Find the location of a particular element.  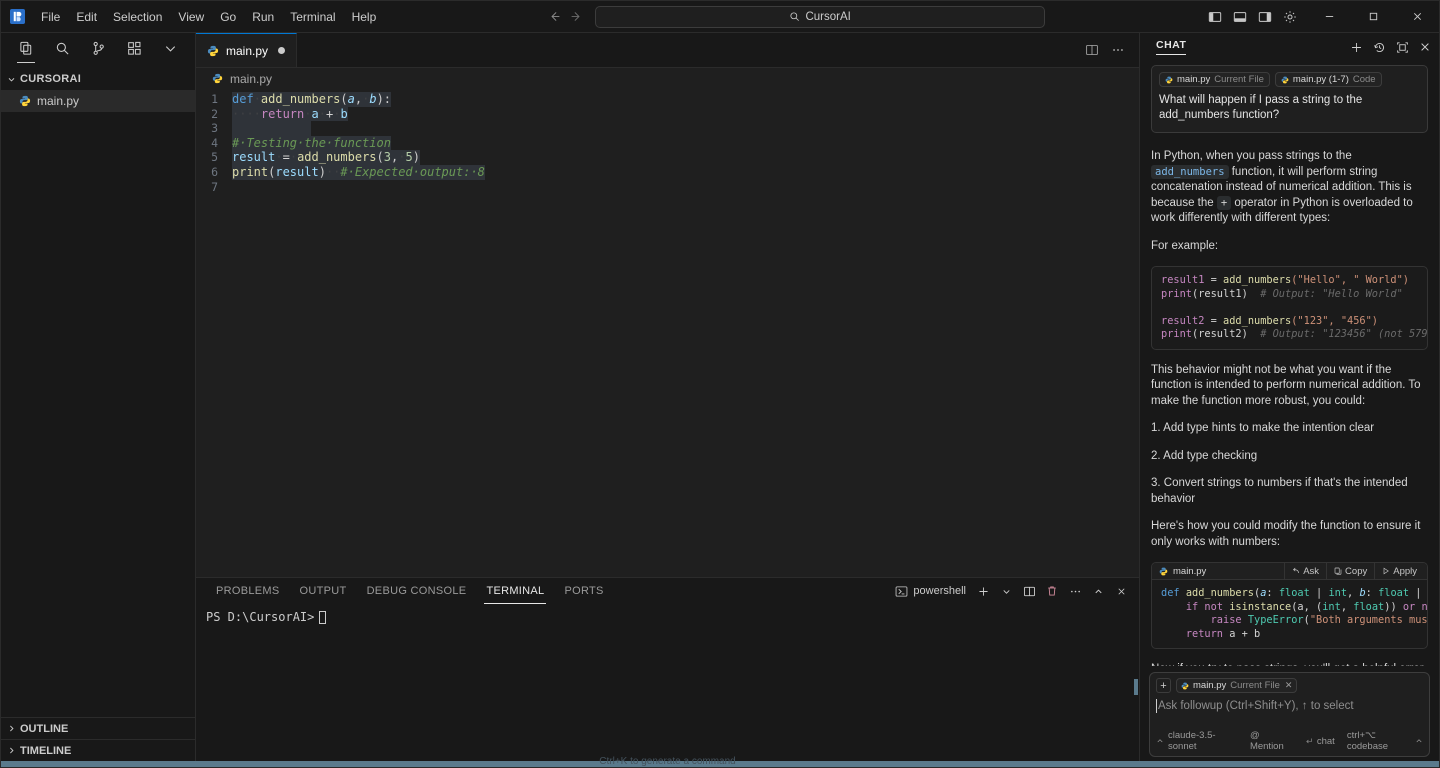

search-icon is located at coordinates (62, 51).